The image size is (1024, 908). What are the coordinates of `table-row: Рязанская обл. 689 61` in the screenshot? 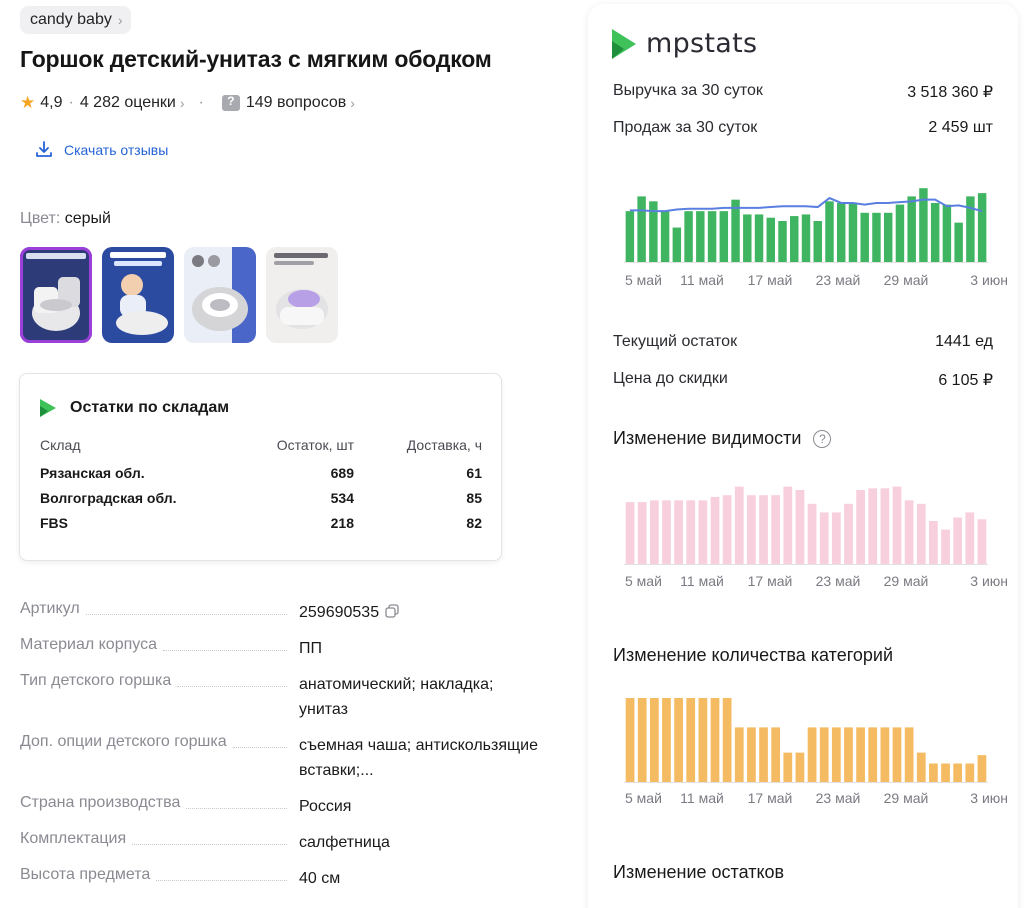 It's located at (261, 472).